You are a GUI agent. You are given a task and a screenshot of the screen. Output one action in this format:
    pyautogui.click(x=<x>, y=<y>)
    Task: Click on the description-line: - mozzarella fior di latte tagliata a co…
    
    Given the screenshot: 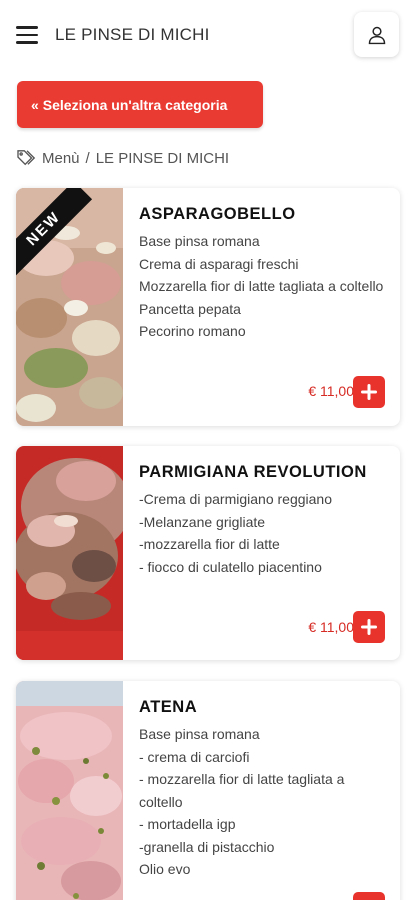 What is the action you would take?
    pyautogui.click(x=242, y=790)
    